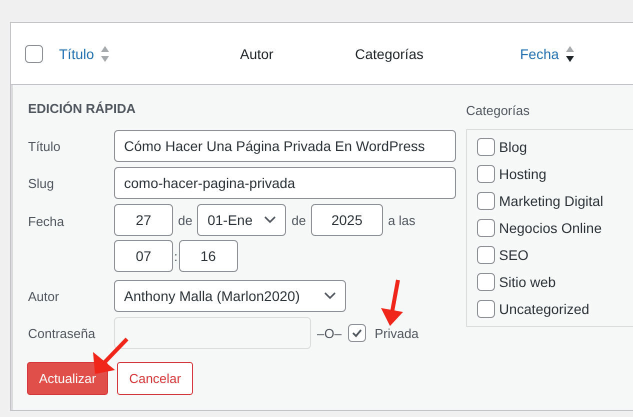  What do you see at coordinates (544, 309) in the screenshot?
I see `category-label: Uncategorized` at bounding box center [544, 309].